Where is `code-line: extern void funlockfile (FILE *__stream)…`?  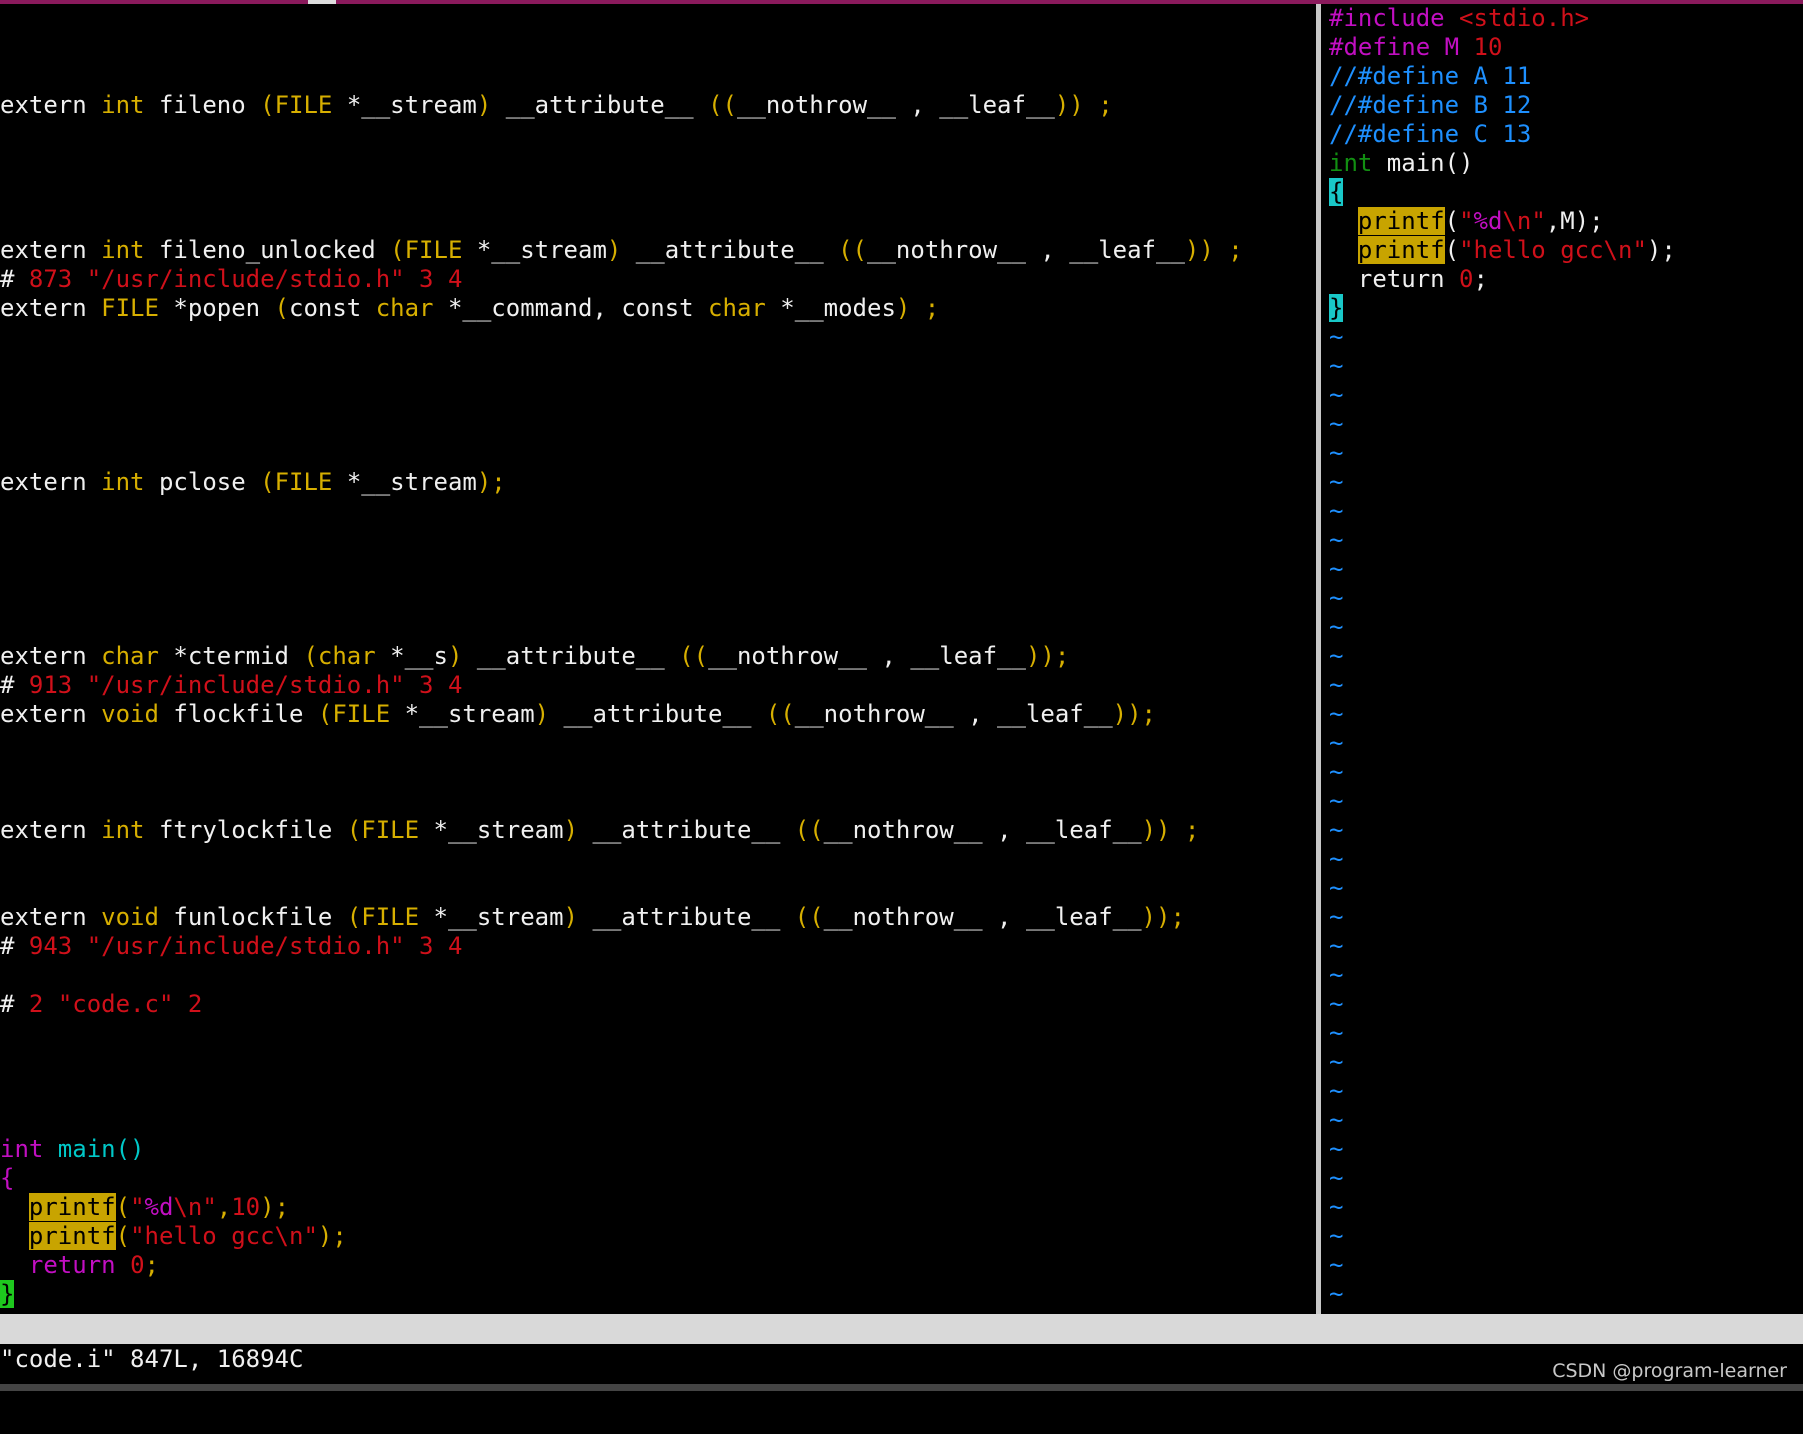
code-line: extern void funlockfile (FILE *__stream)… is located at coordinates (657, 917).